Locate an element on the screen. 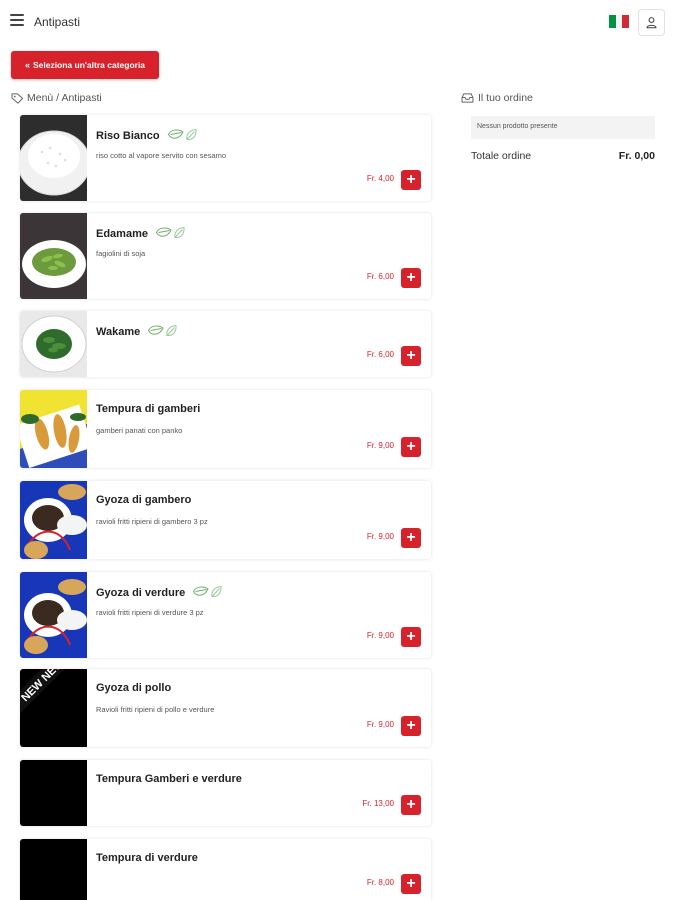 This screenshot has width=675, height=900. breadcrumb-text: Menù / Antipasti is located at coordinates (64, 98).